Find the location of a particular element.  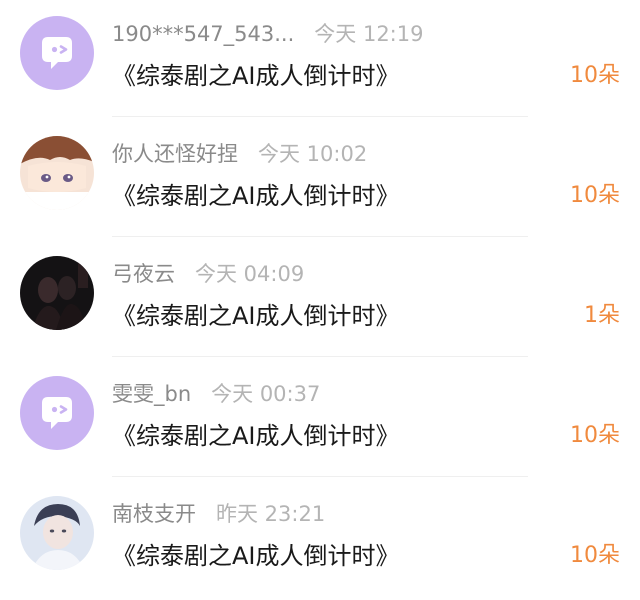

timestamp: 今天 10:02 is located at coordinates (313, 154).